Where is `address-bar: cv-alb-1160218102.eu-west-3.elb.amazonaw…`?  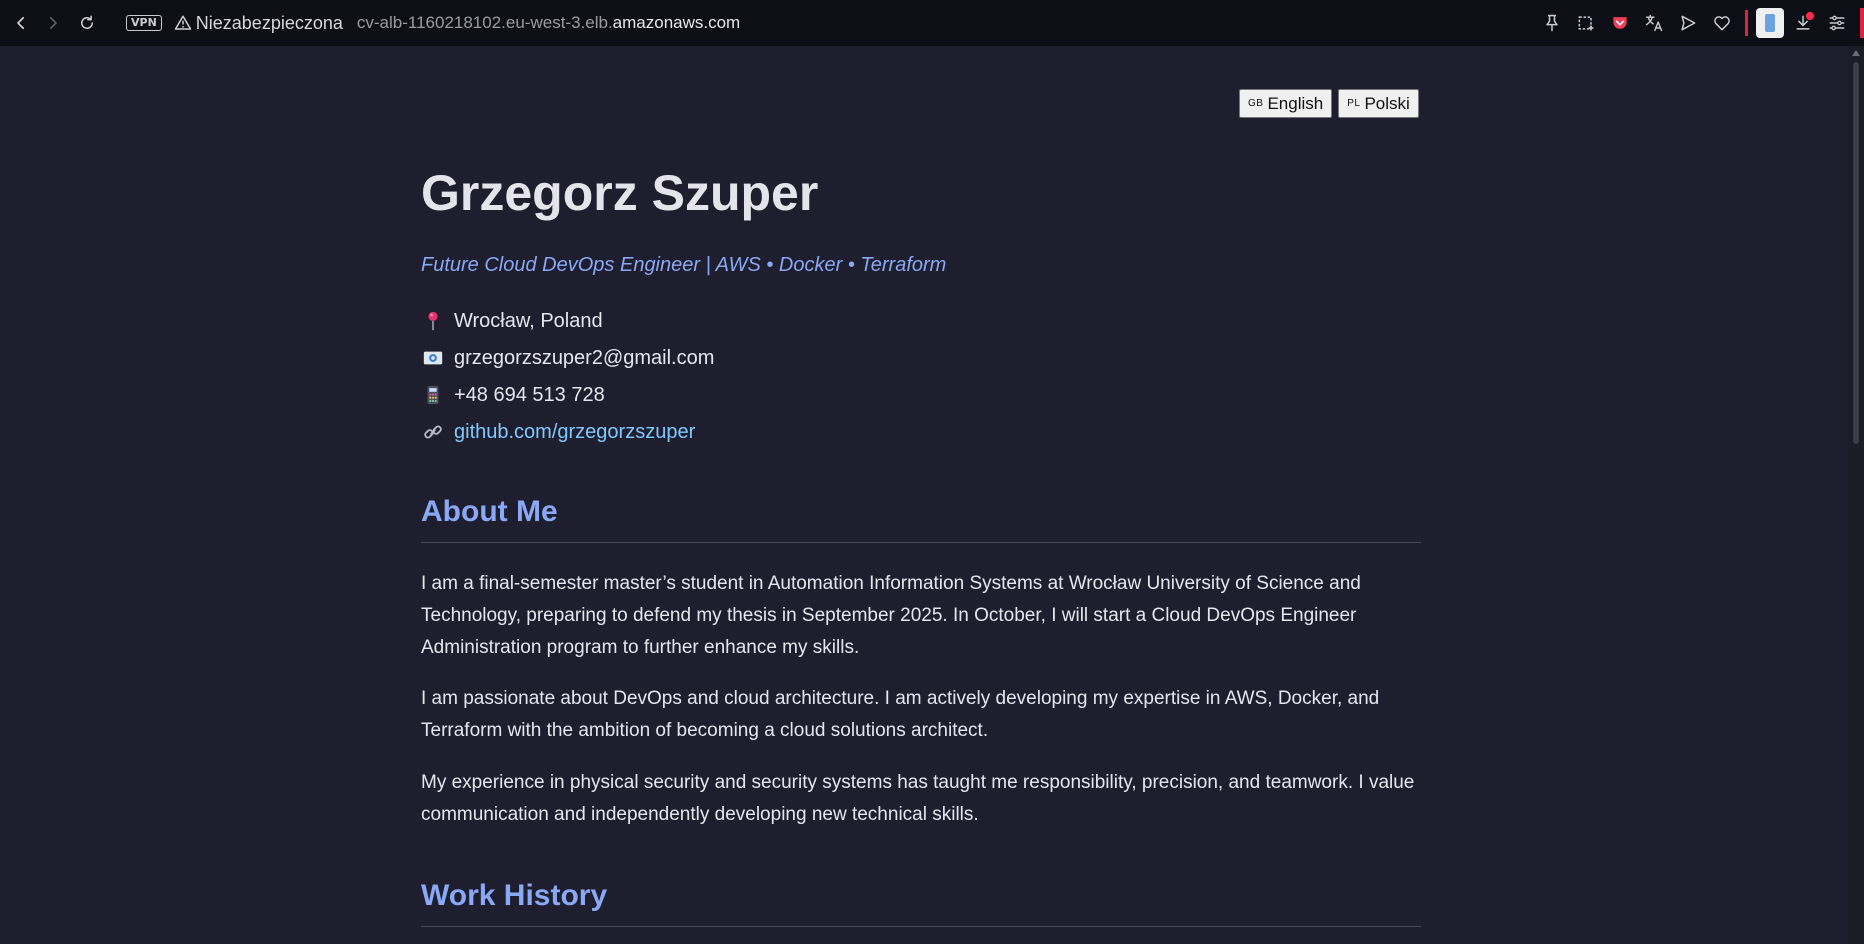 address-bar: cv-alb-1160218102.eu-west-3.elb.amazonaw… is located at coordinates (548, 23).